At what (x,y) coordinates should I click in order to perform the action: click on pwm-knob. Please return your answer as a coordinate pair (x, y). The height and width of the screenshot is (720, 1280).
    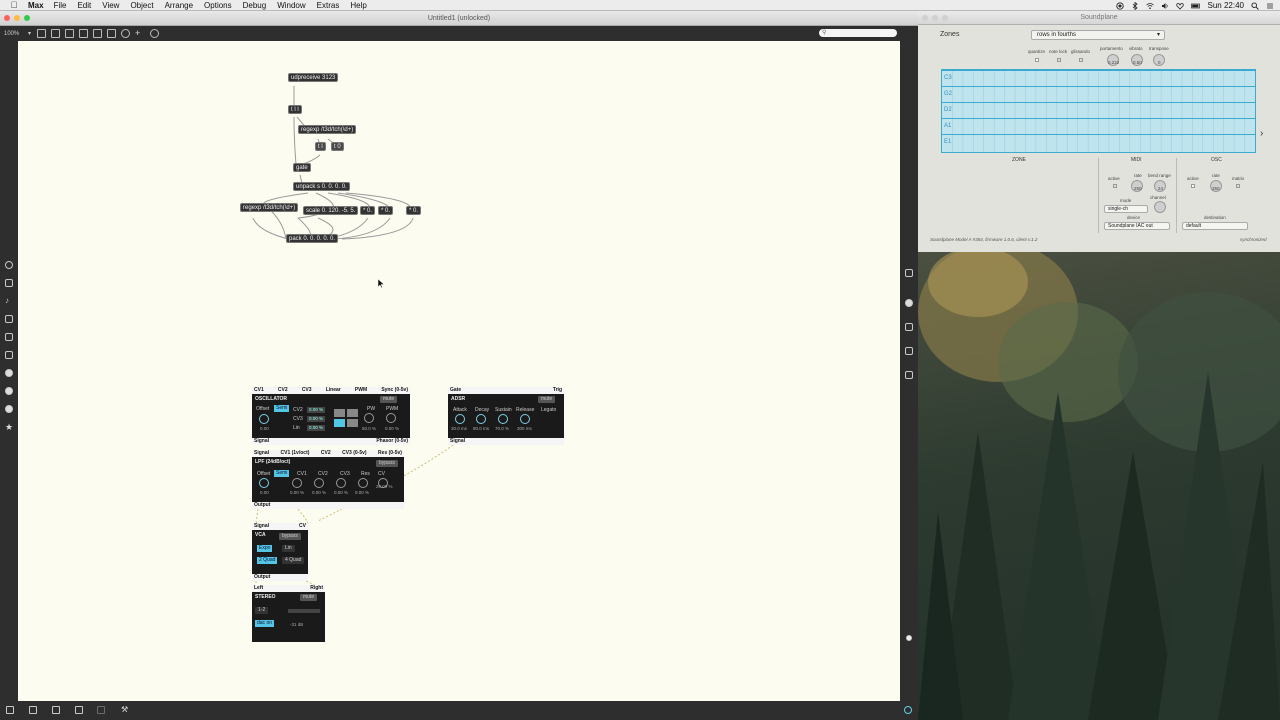
    Looking at the image, I should click on (391, 418).